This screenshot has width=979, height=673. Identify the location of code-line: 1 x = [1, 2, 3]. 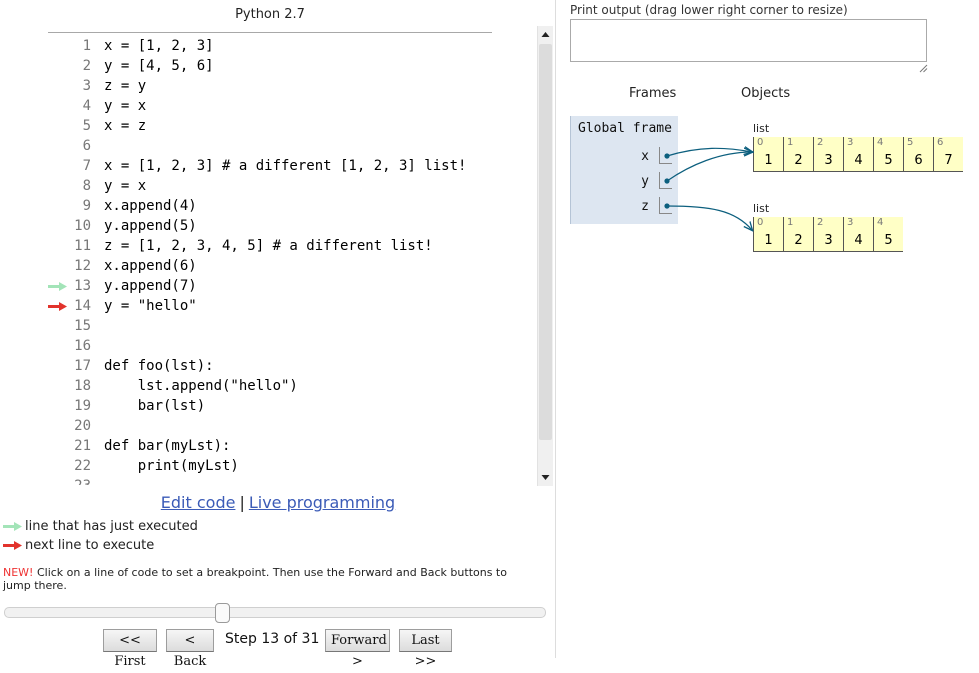
(268, 46).